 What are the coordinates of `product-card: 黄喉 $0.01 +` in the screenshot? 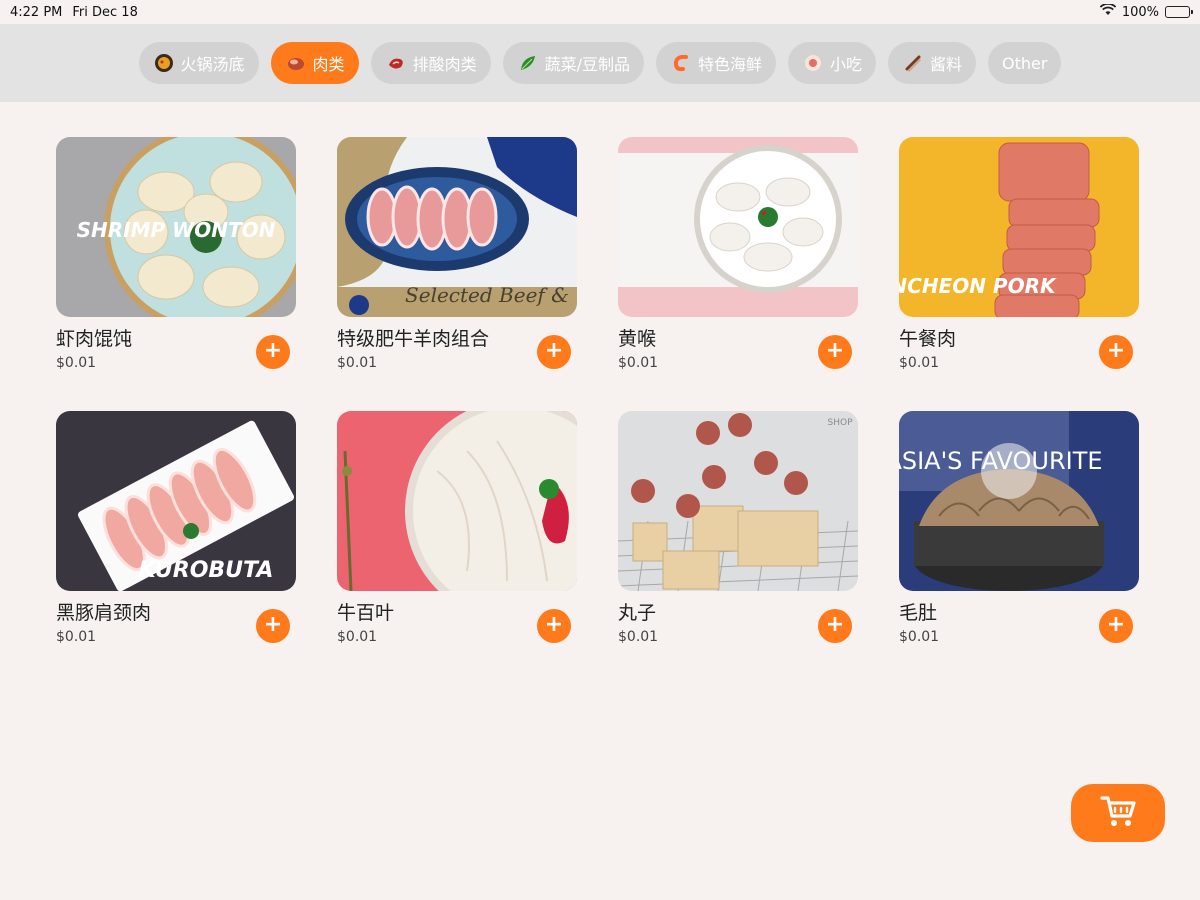 It's located at (738, 254).